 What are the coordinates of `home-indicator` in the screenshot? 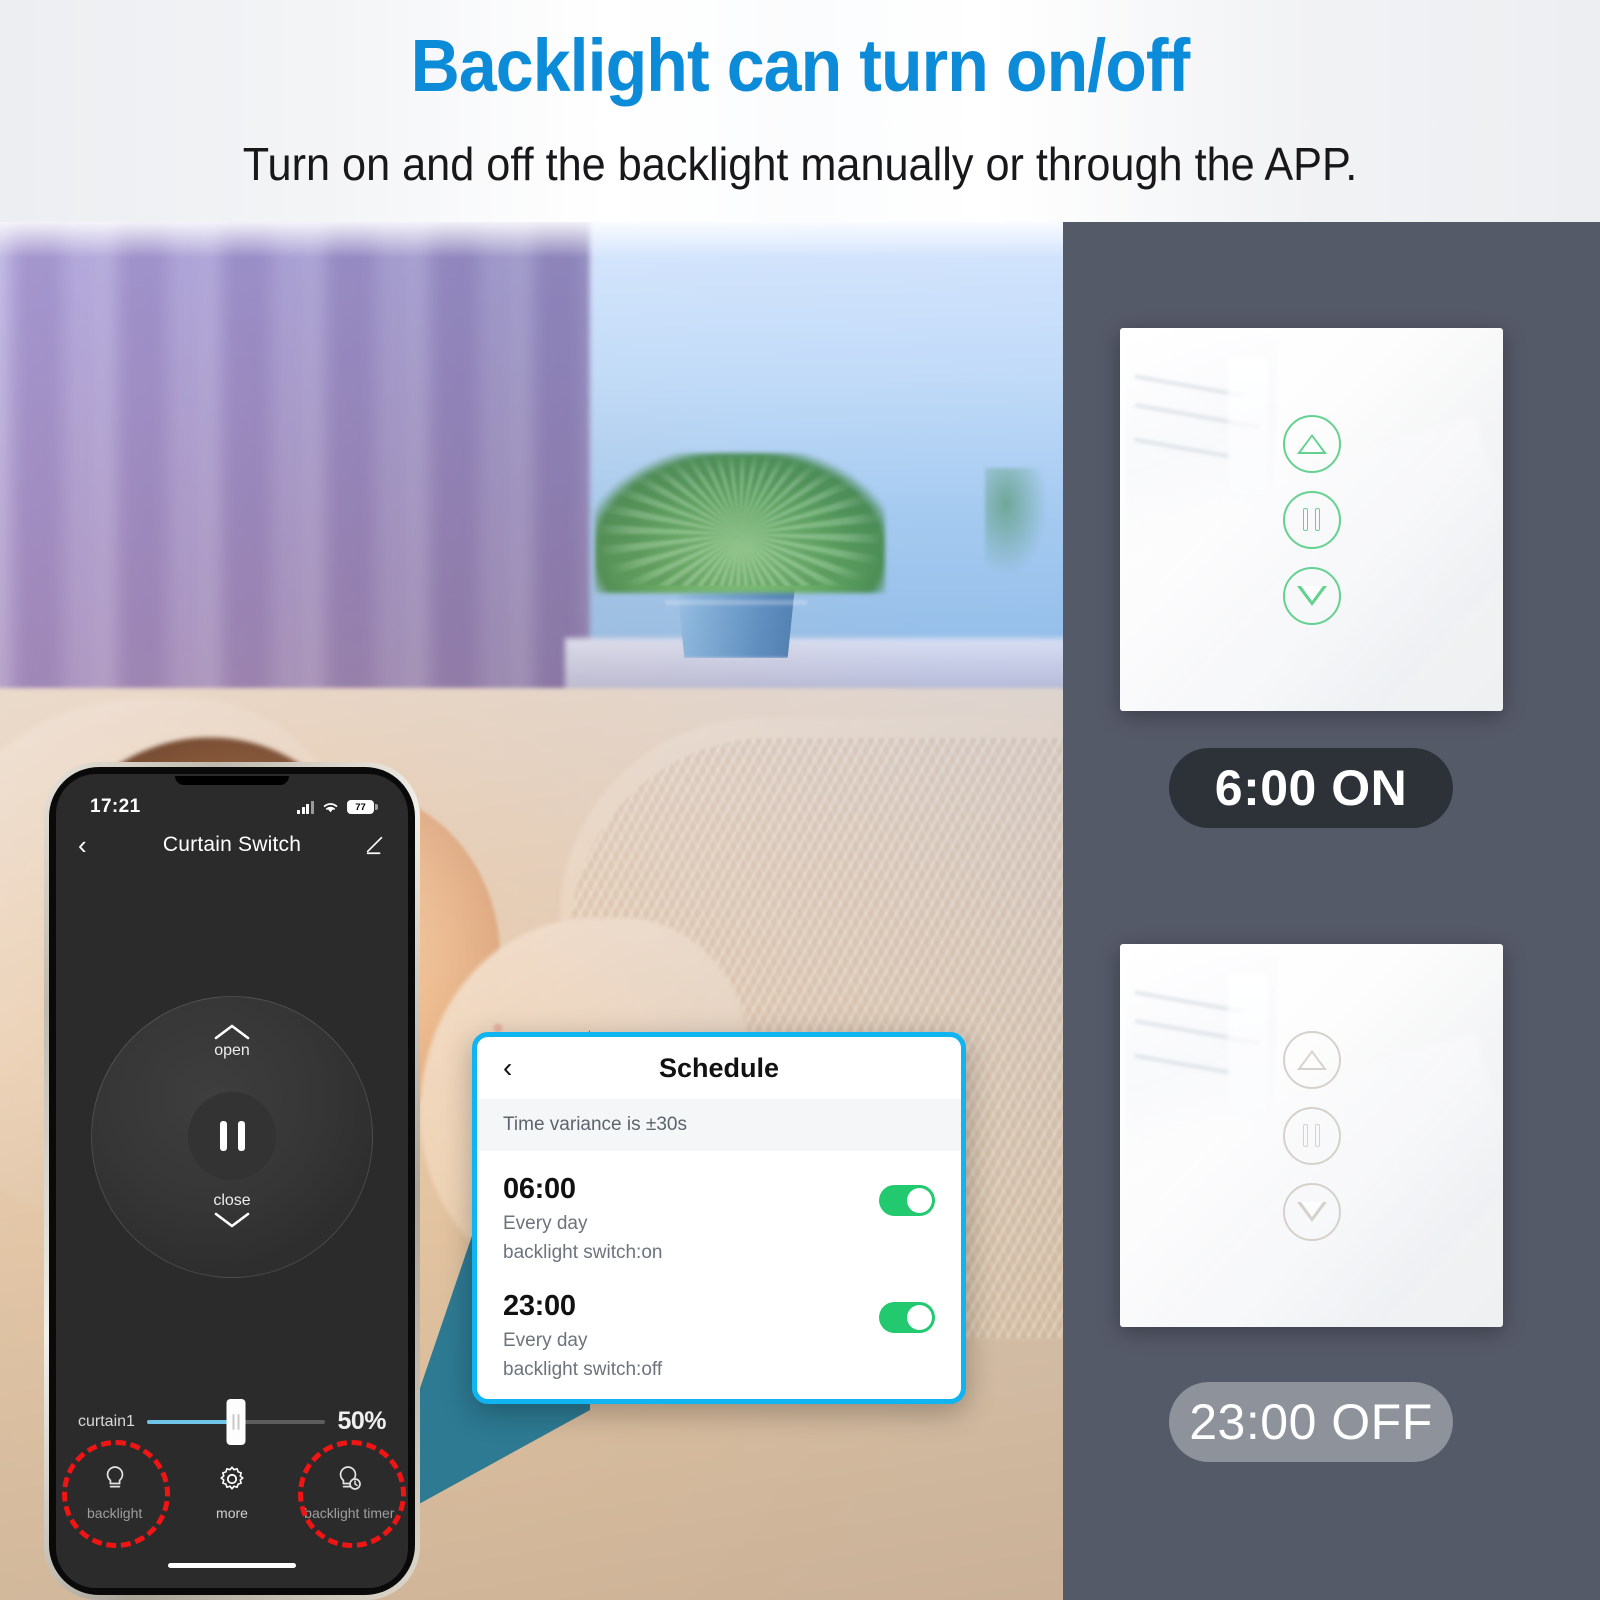 It's located at (232, 1565).